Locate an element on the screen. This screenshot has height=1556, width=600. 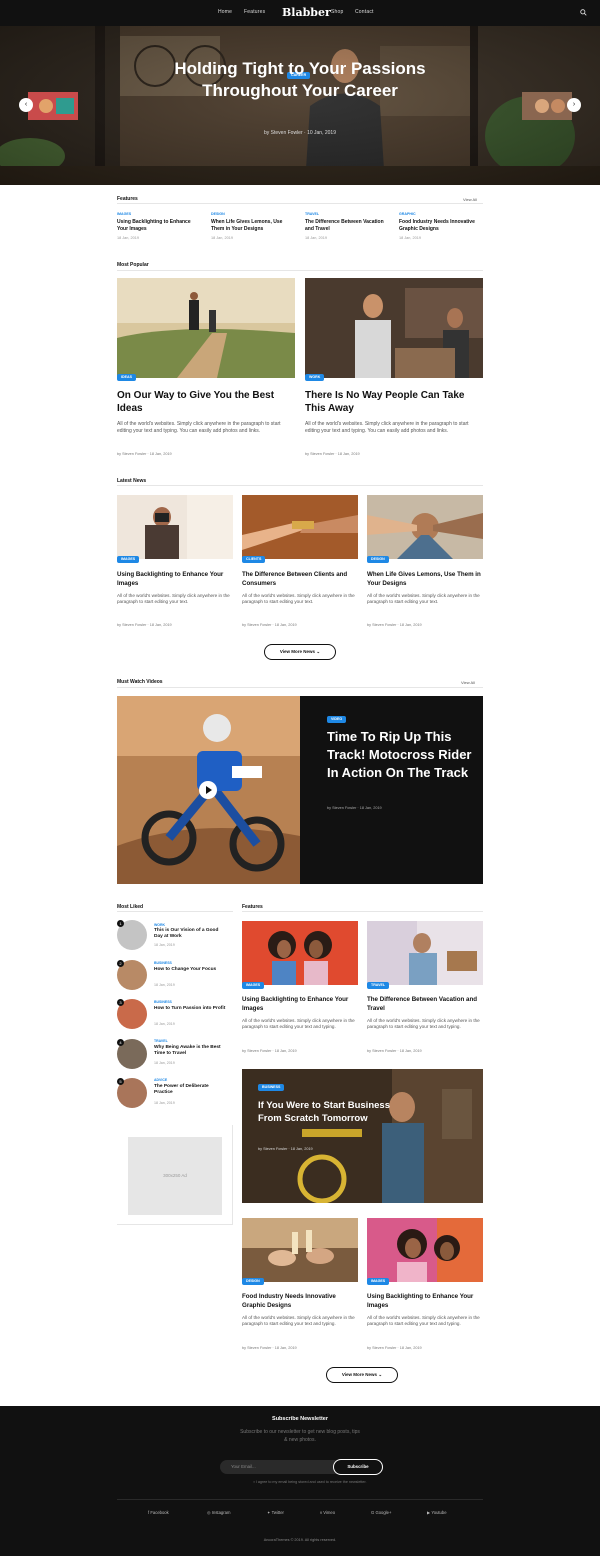
chevron-down-icon: ⌄ is located at coordinates (318, 651).